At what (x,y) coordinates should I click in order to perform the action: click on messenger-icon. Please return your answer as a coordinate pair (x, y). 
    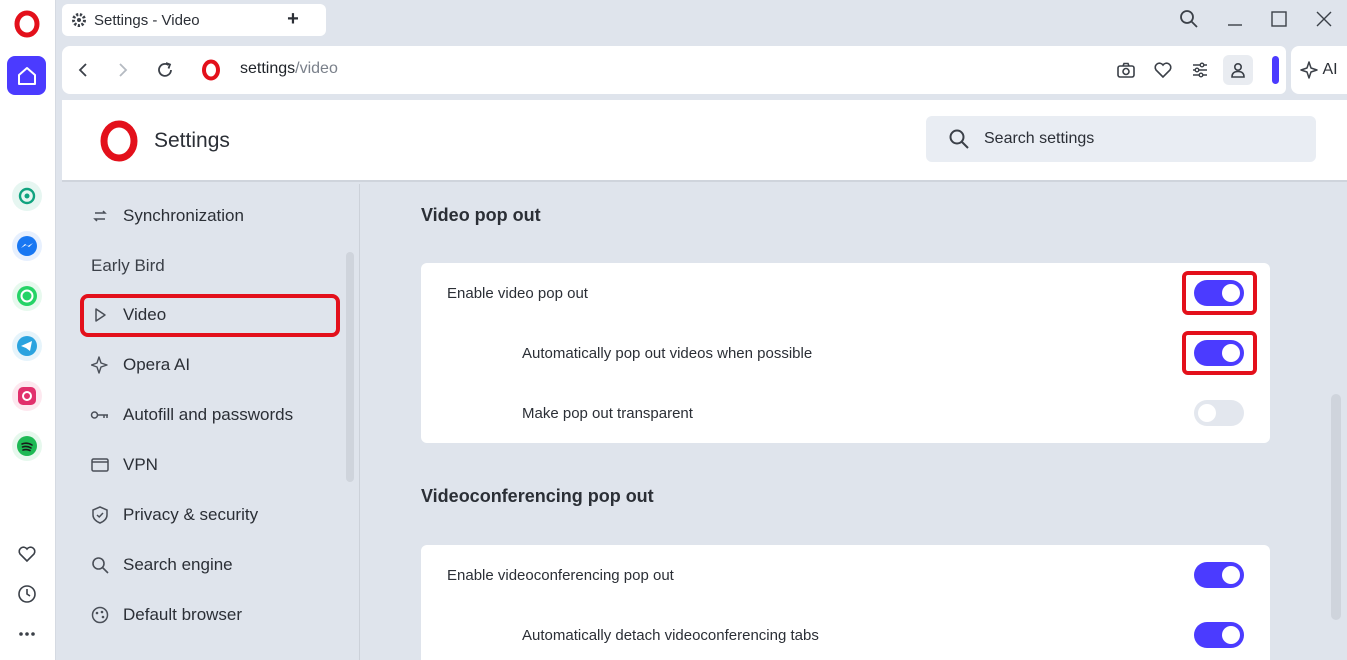
    Looking at the image, I should click on (27, 246).